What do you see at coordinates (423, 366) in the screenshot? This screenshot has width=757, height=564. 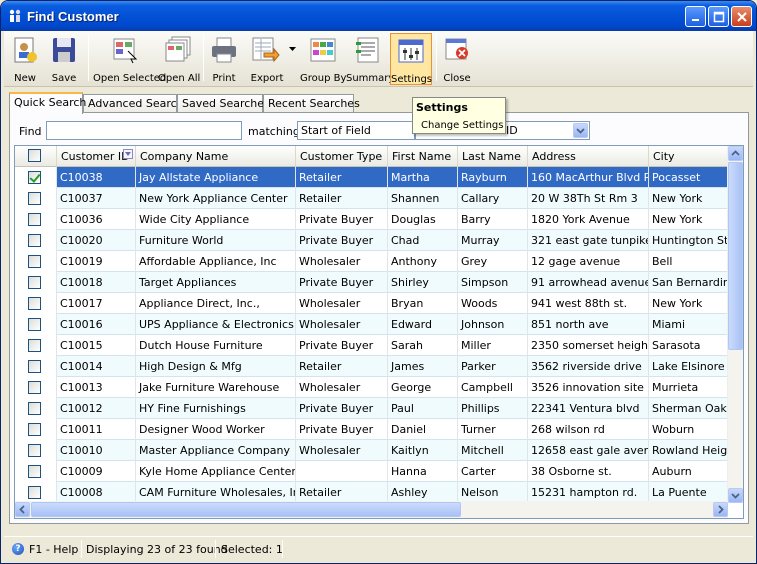 I see `cell-first-name: James` at bounding box center [423, 366].